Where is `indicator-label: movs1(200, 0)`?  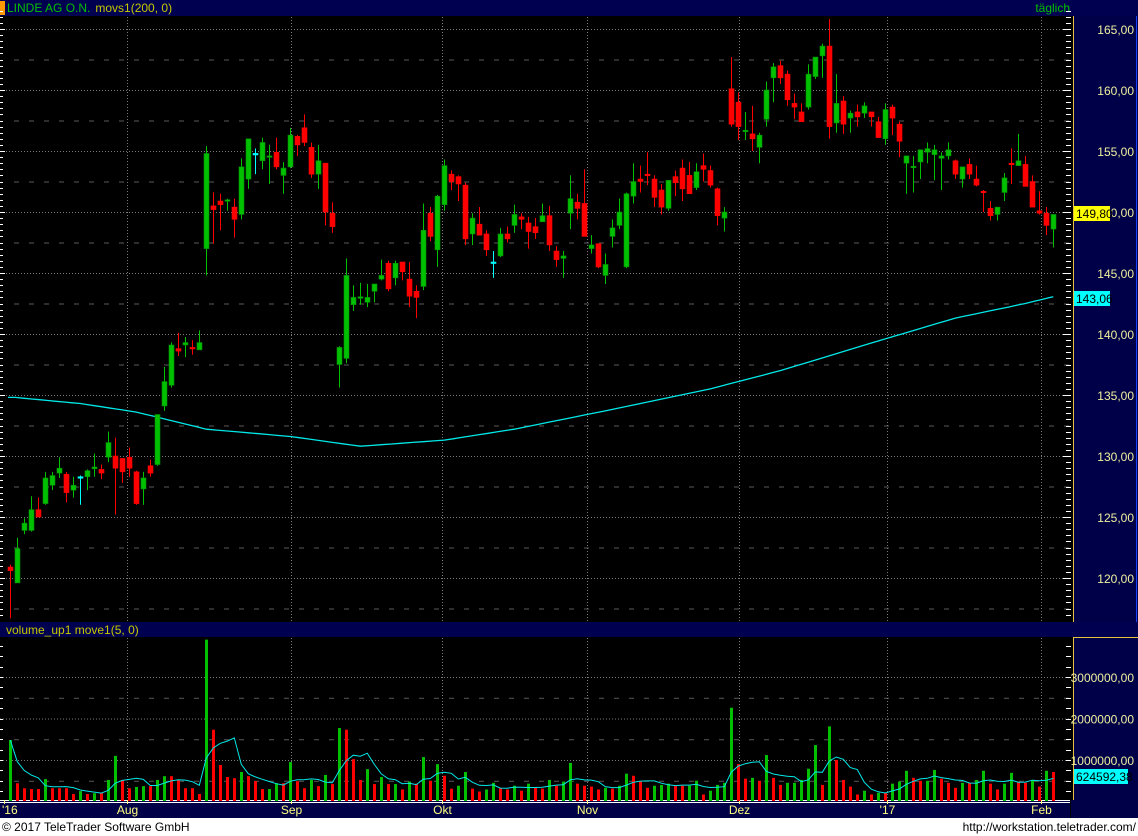
indicator-label: movs1(200, 0) is located at coordinates (133, 8).